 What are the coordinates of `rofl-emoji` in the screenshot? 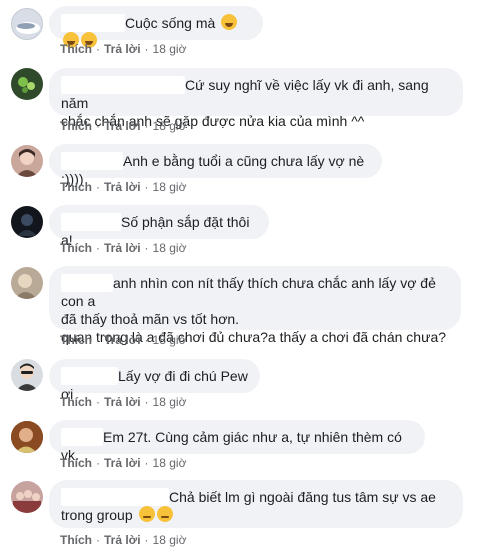 It's located at (229, 22).